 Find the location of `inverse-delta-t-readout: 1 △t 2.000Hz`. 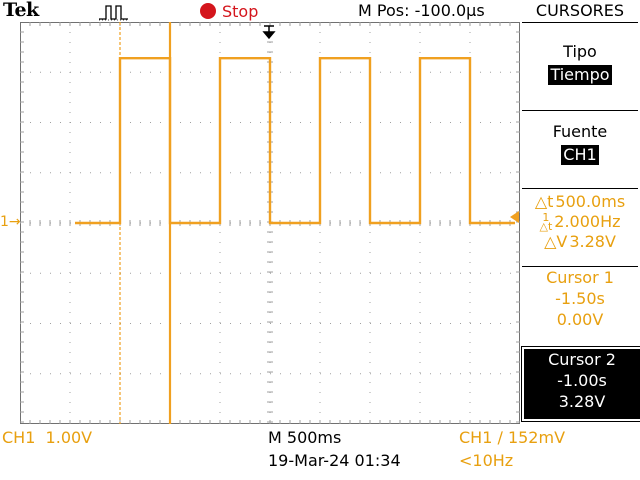

inverse-delta-t-readout: 1 △t 2.000Hz is located at coordinates (580, 222).